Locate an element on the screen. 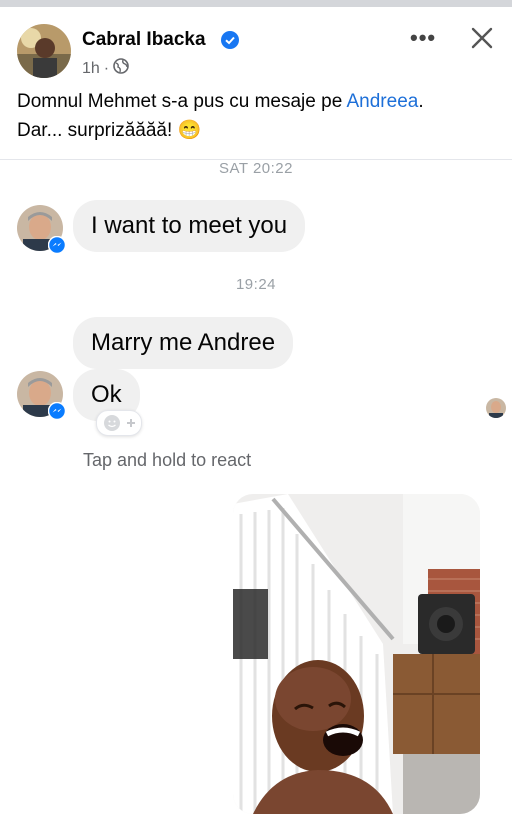  author-name: Cabral Ibacka is located at coordinates (144, 40).